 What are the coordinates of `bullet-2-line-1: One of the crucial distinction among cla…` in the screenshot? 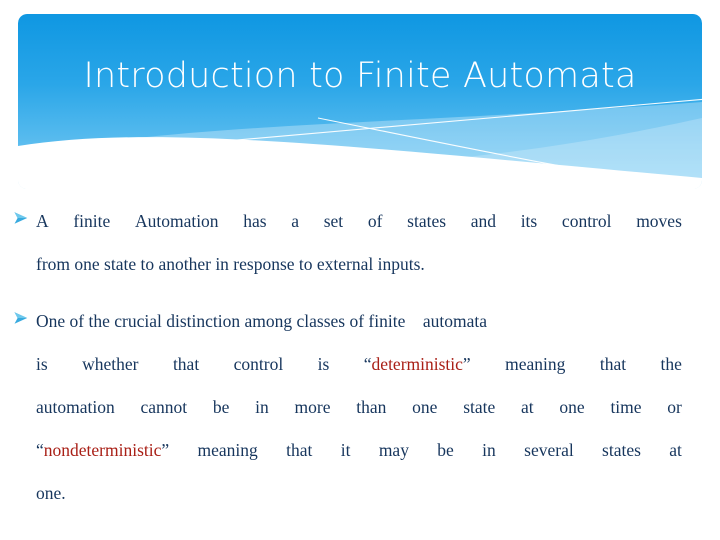 It's located at (261, 321).